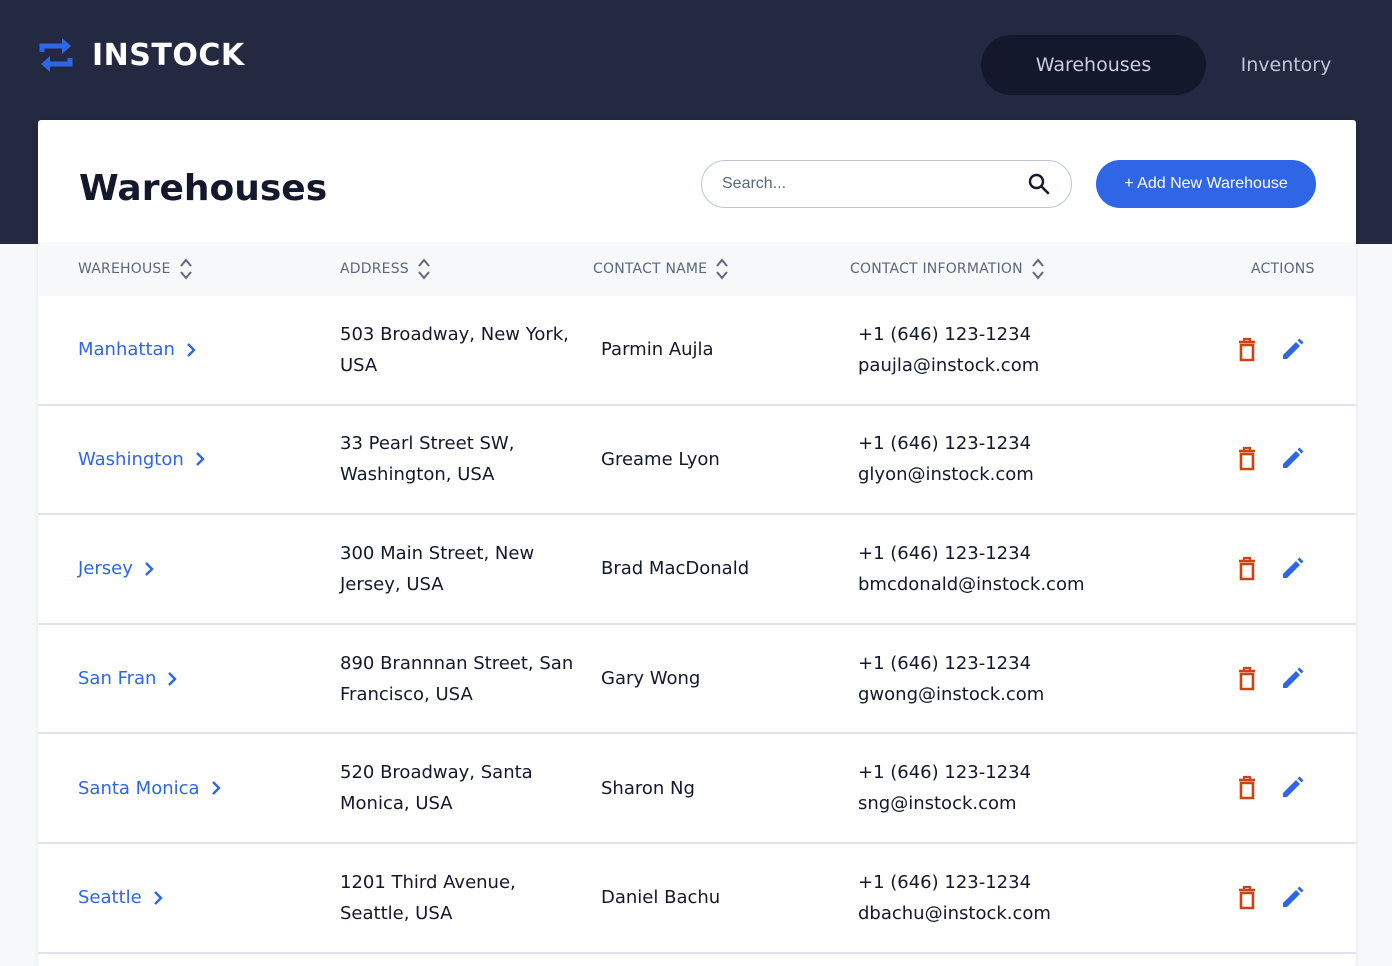 The width and height of the screenshot is (1392, 966). What do you see at coordinates (454, 349) in the screenshot?
I see `address-cell: 503 Broadway, New York, USA` at bounding box center [454, 349].